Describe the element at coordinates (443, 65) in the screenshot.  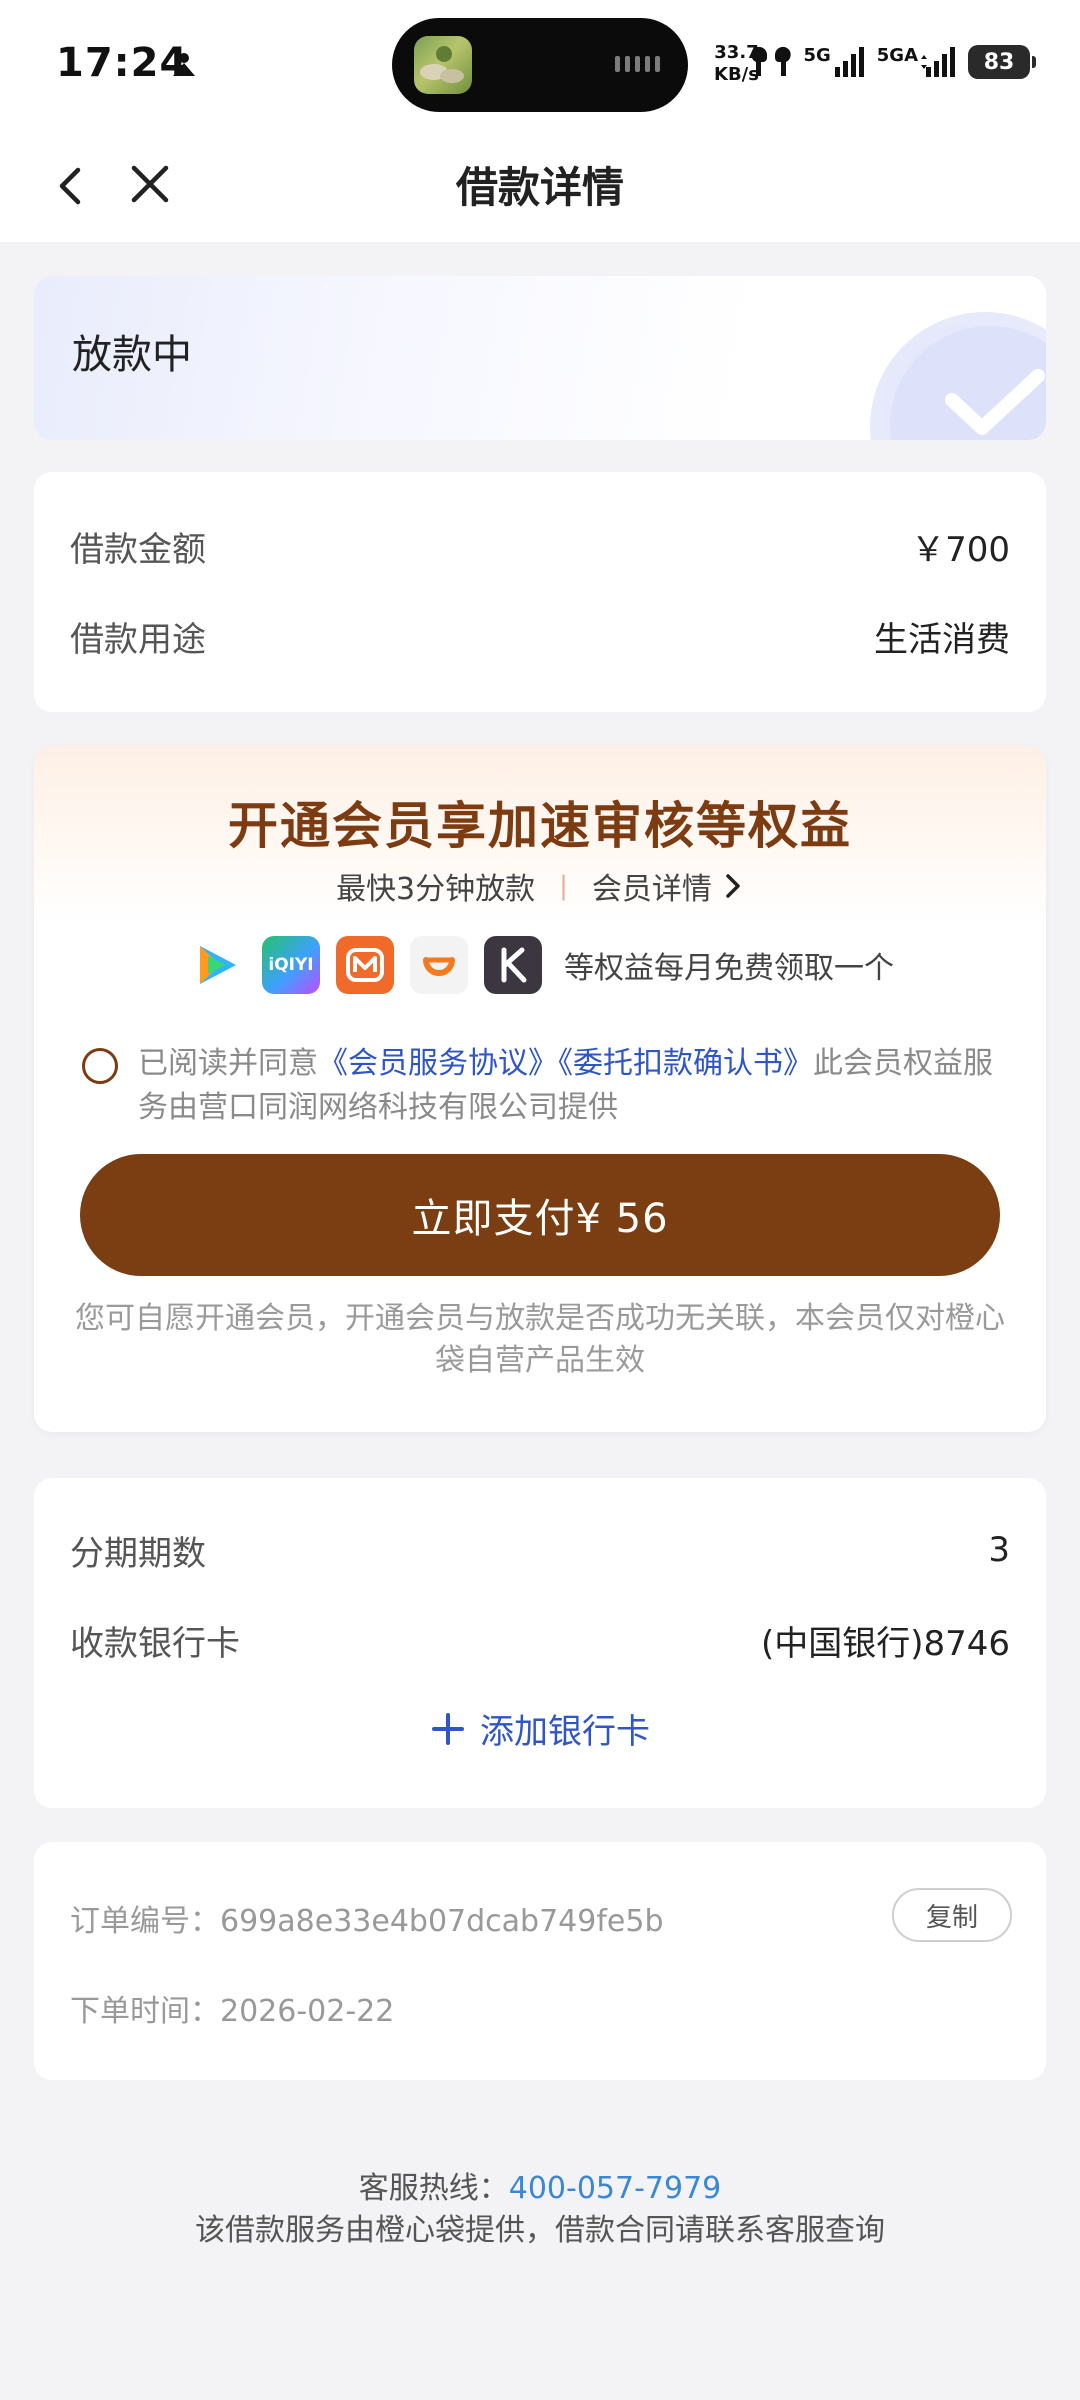
I see `media-thumbnail` at that location.